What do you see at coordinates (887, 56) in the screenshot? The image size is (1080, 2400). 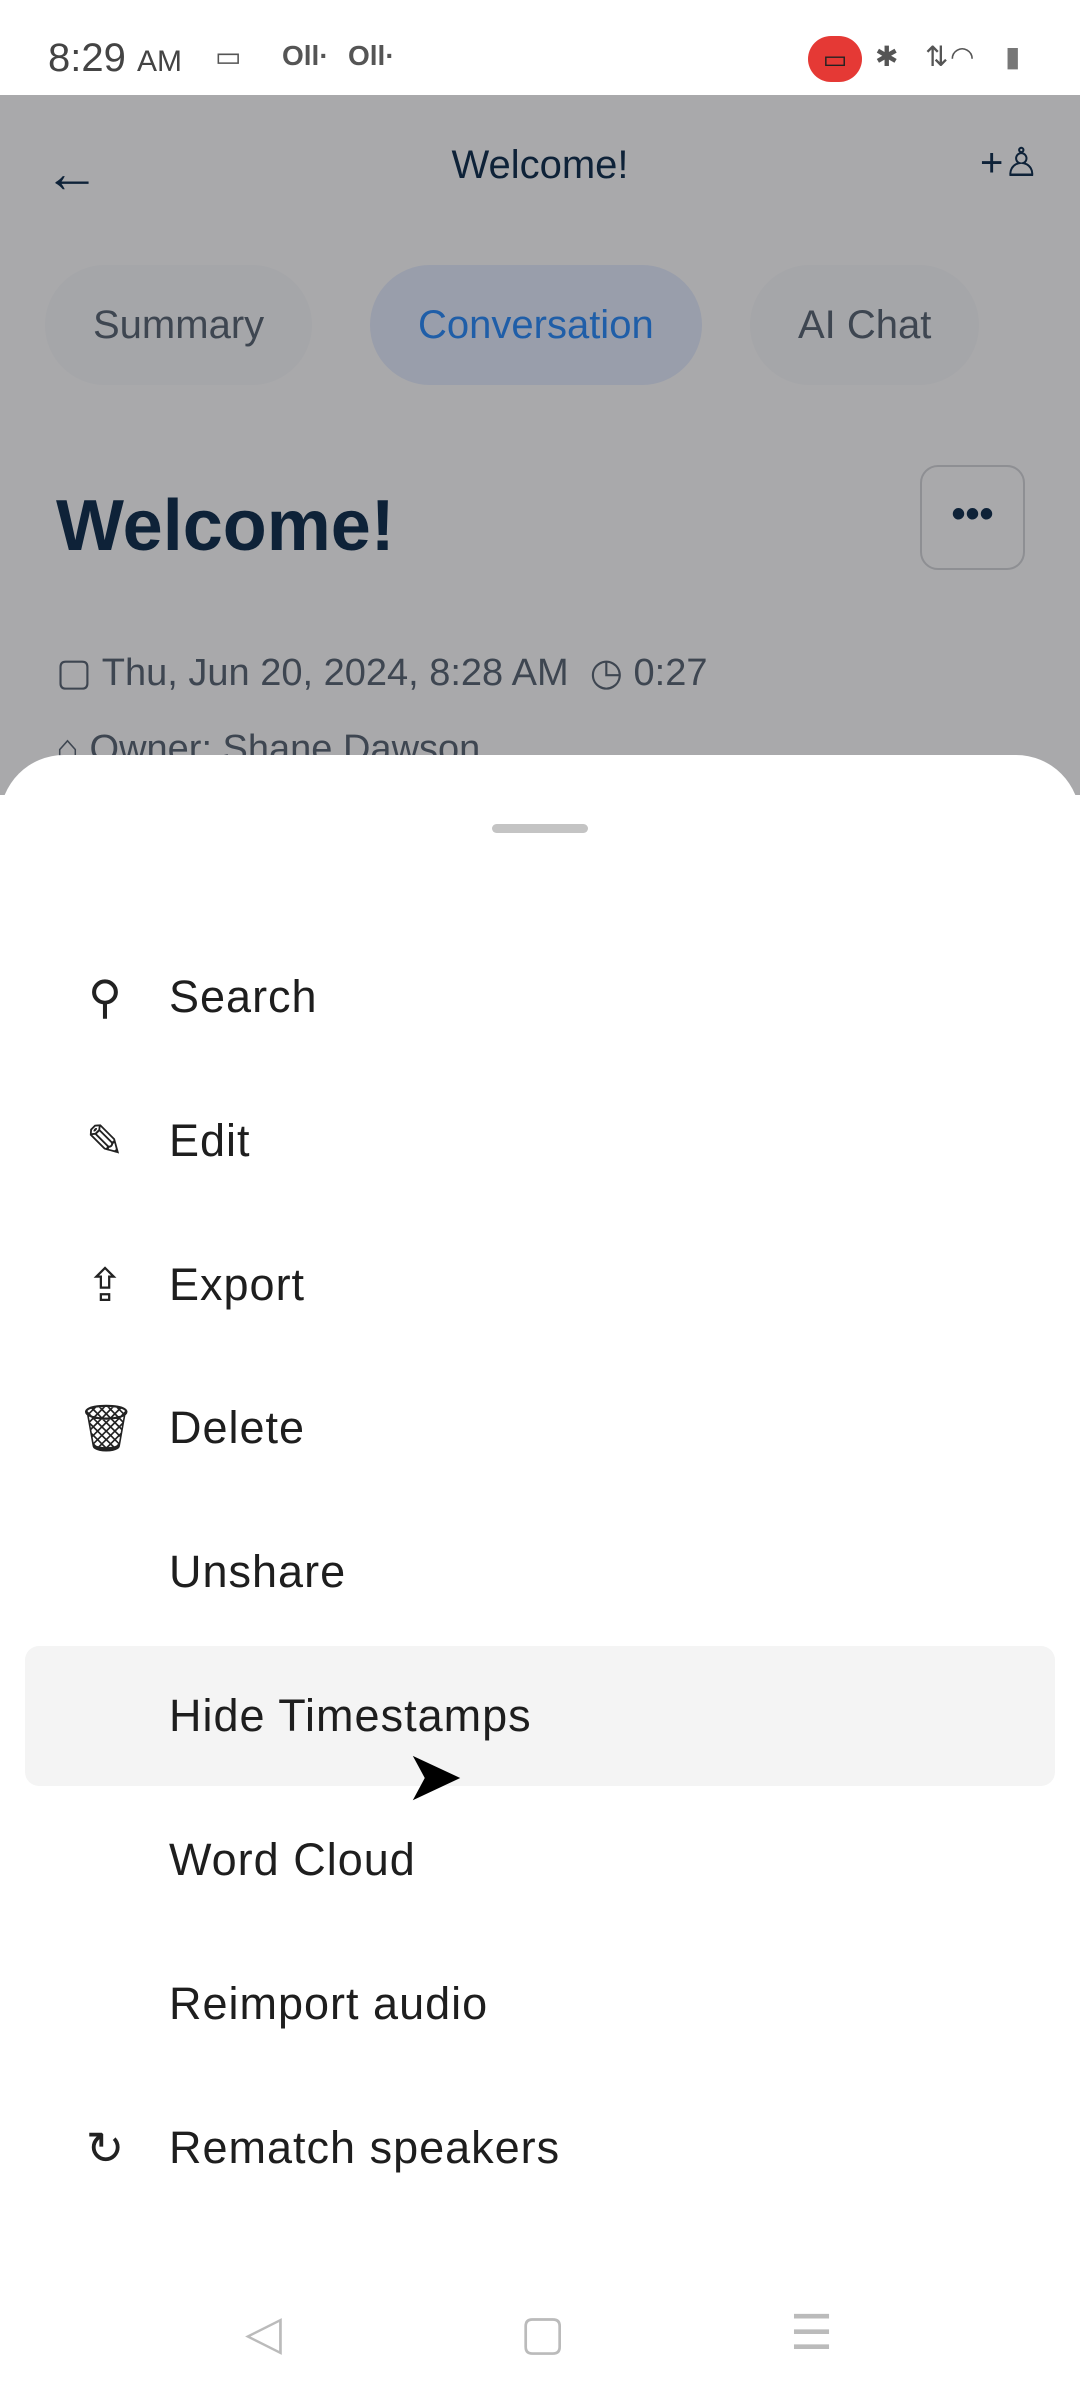 I see `bluetooth-icon: ✱` at bounding box center [887, 56].